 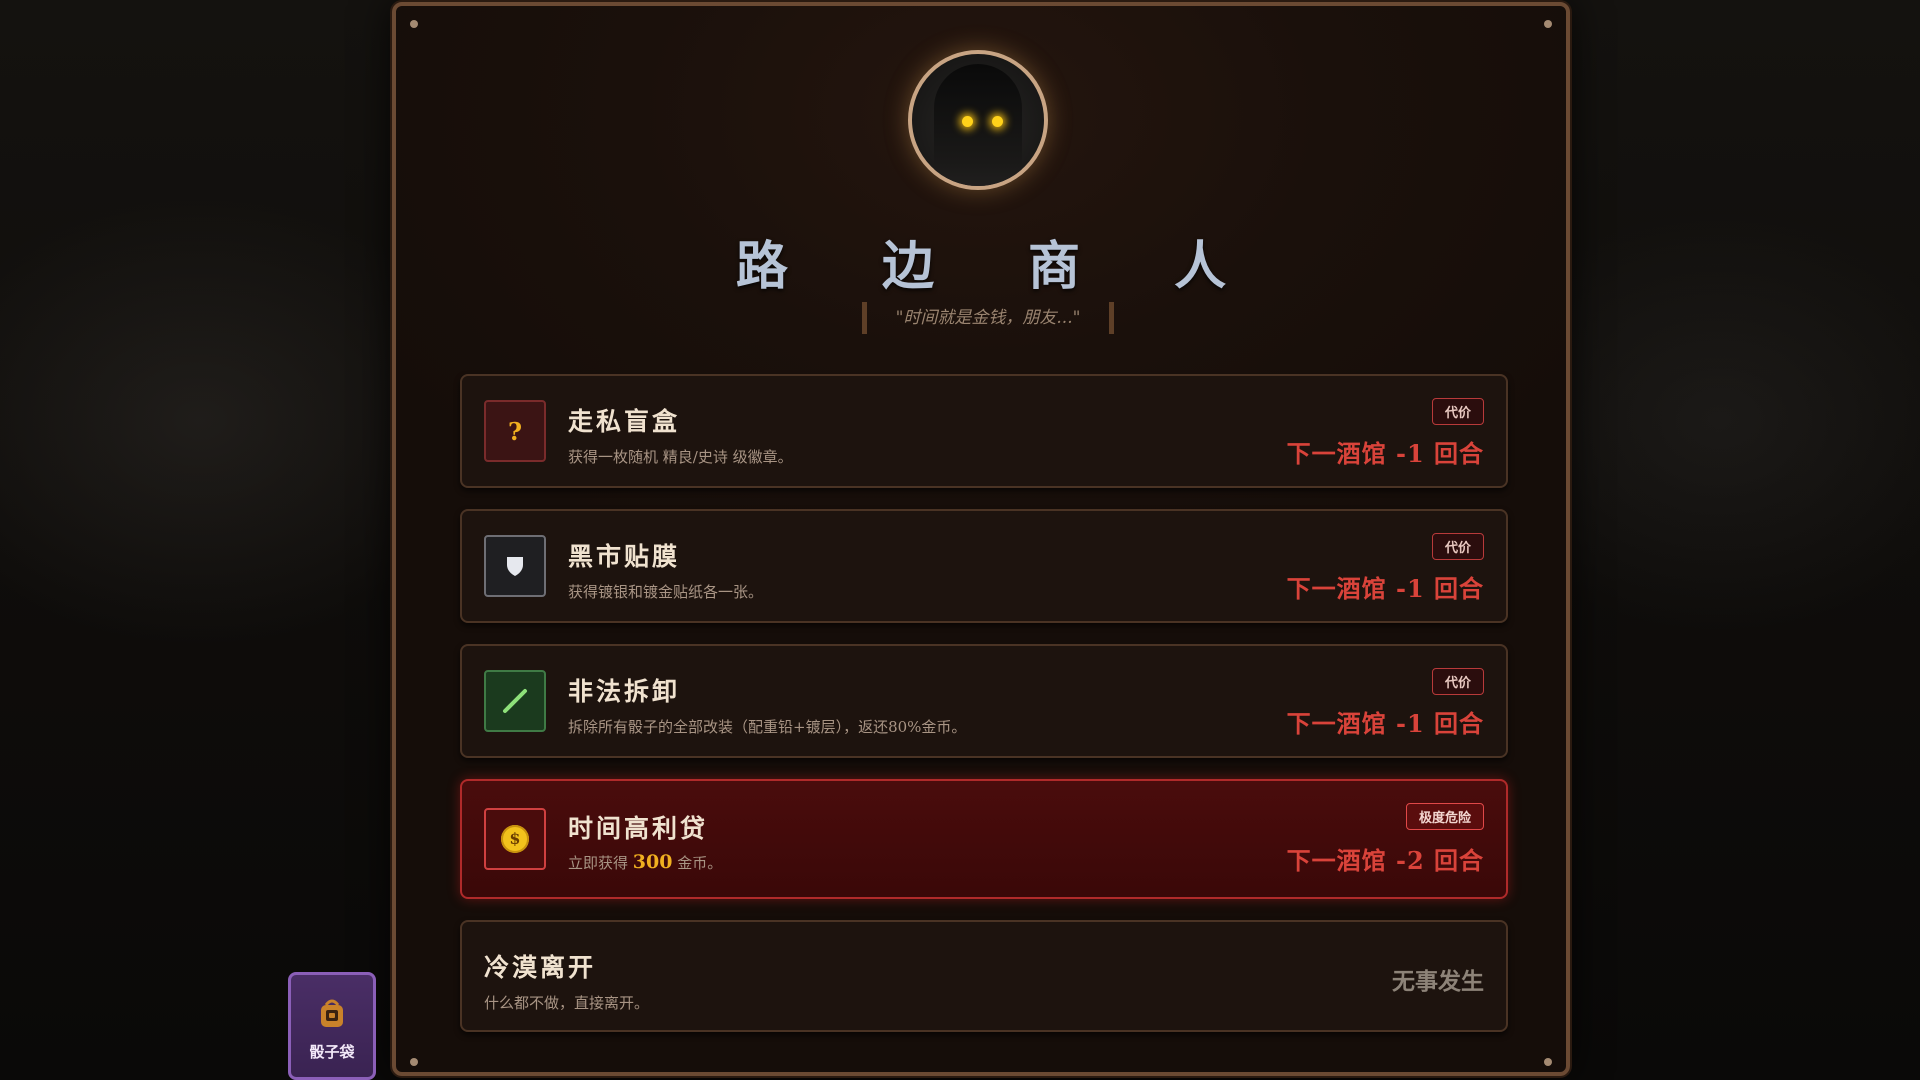 I want to click on glowing-eye-left, so click(x=967, y=121).